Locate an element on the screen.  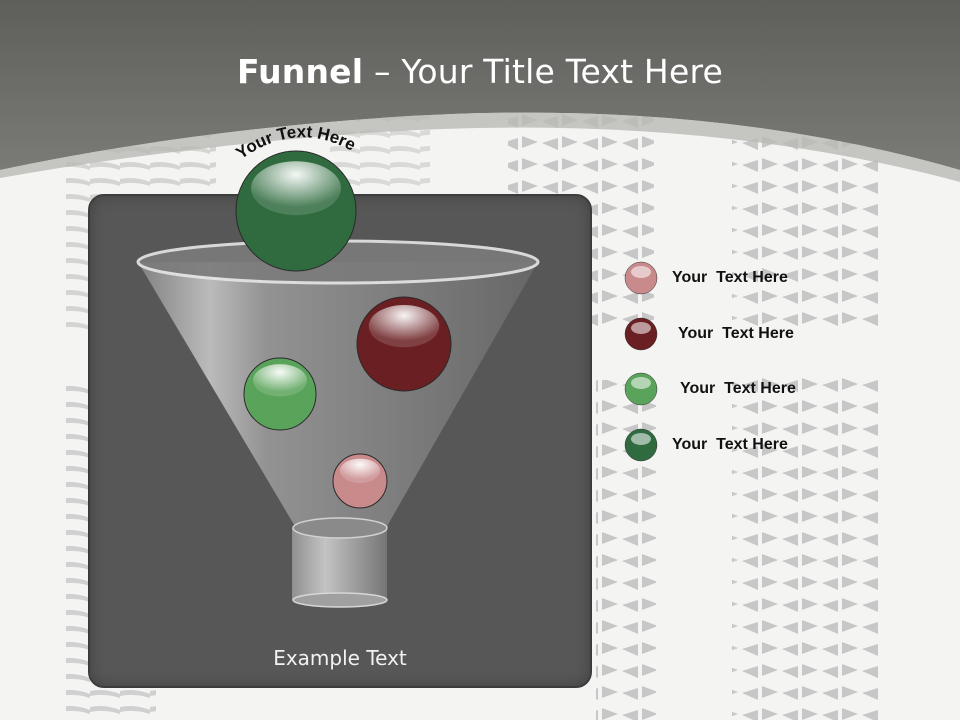
dark-red-ball-icon is located at coordinates (641, 334).